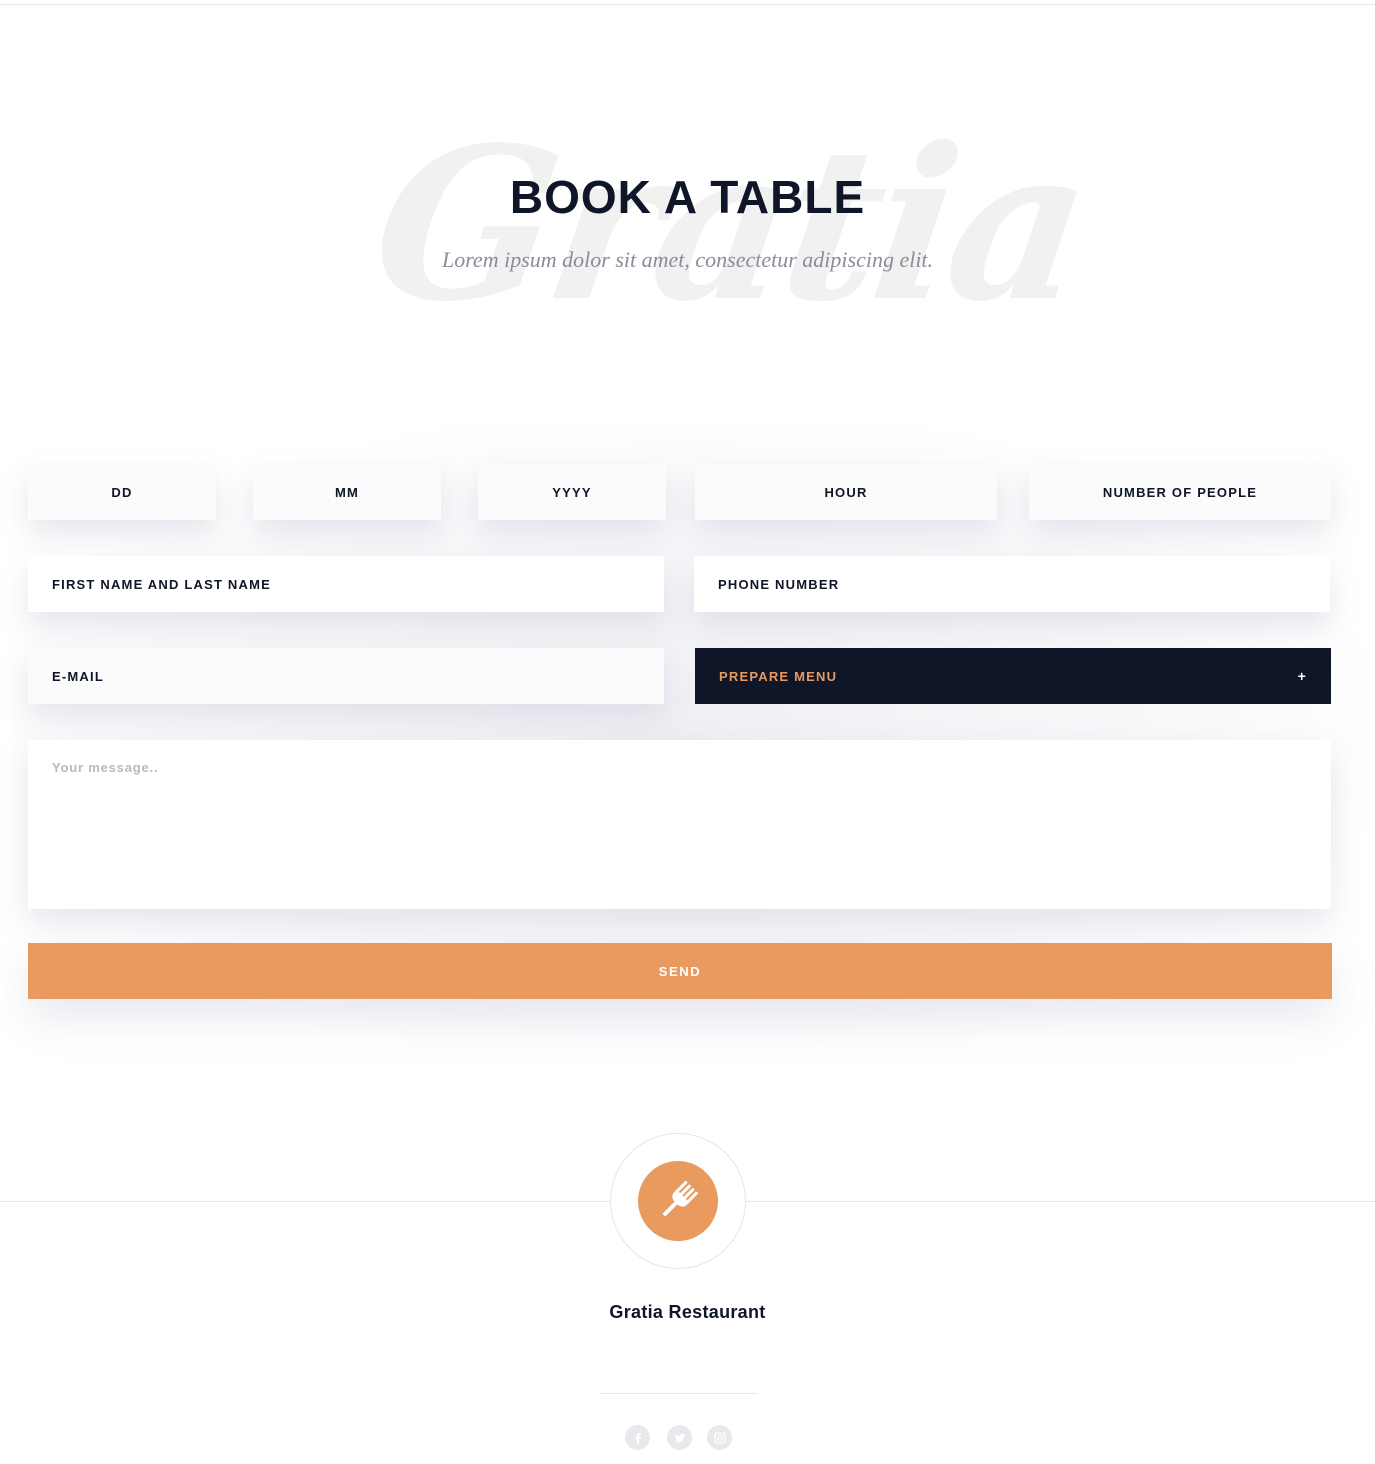 Image resolution: width=1375 pixels, height=1464 pixels. What do you see at coordinates (778, 676) in the screenshot?
I see `prepare-menu-label: PREPARE MENU` at bounding box center [778, 676].